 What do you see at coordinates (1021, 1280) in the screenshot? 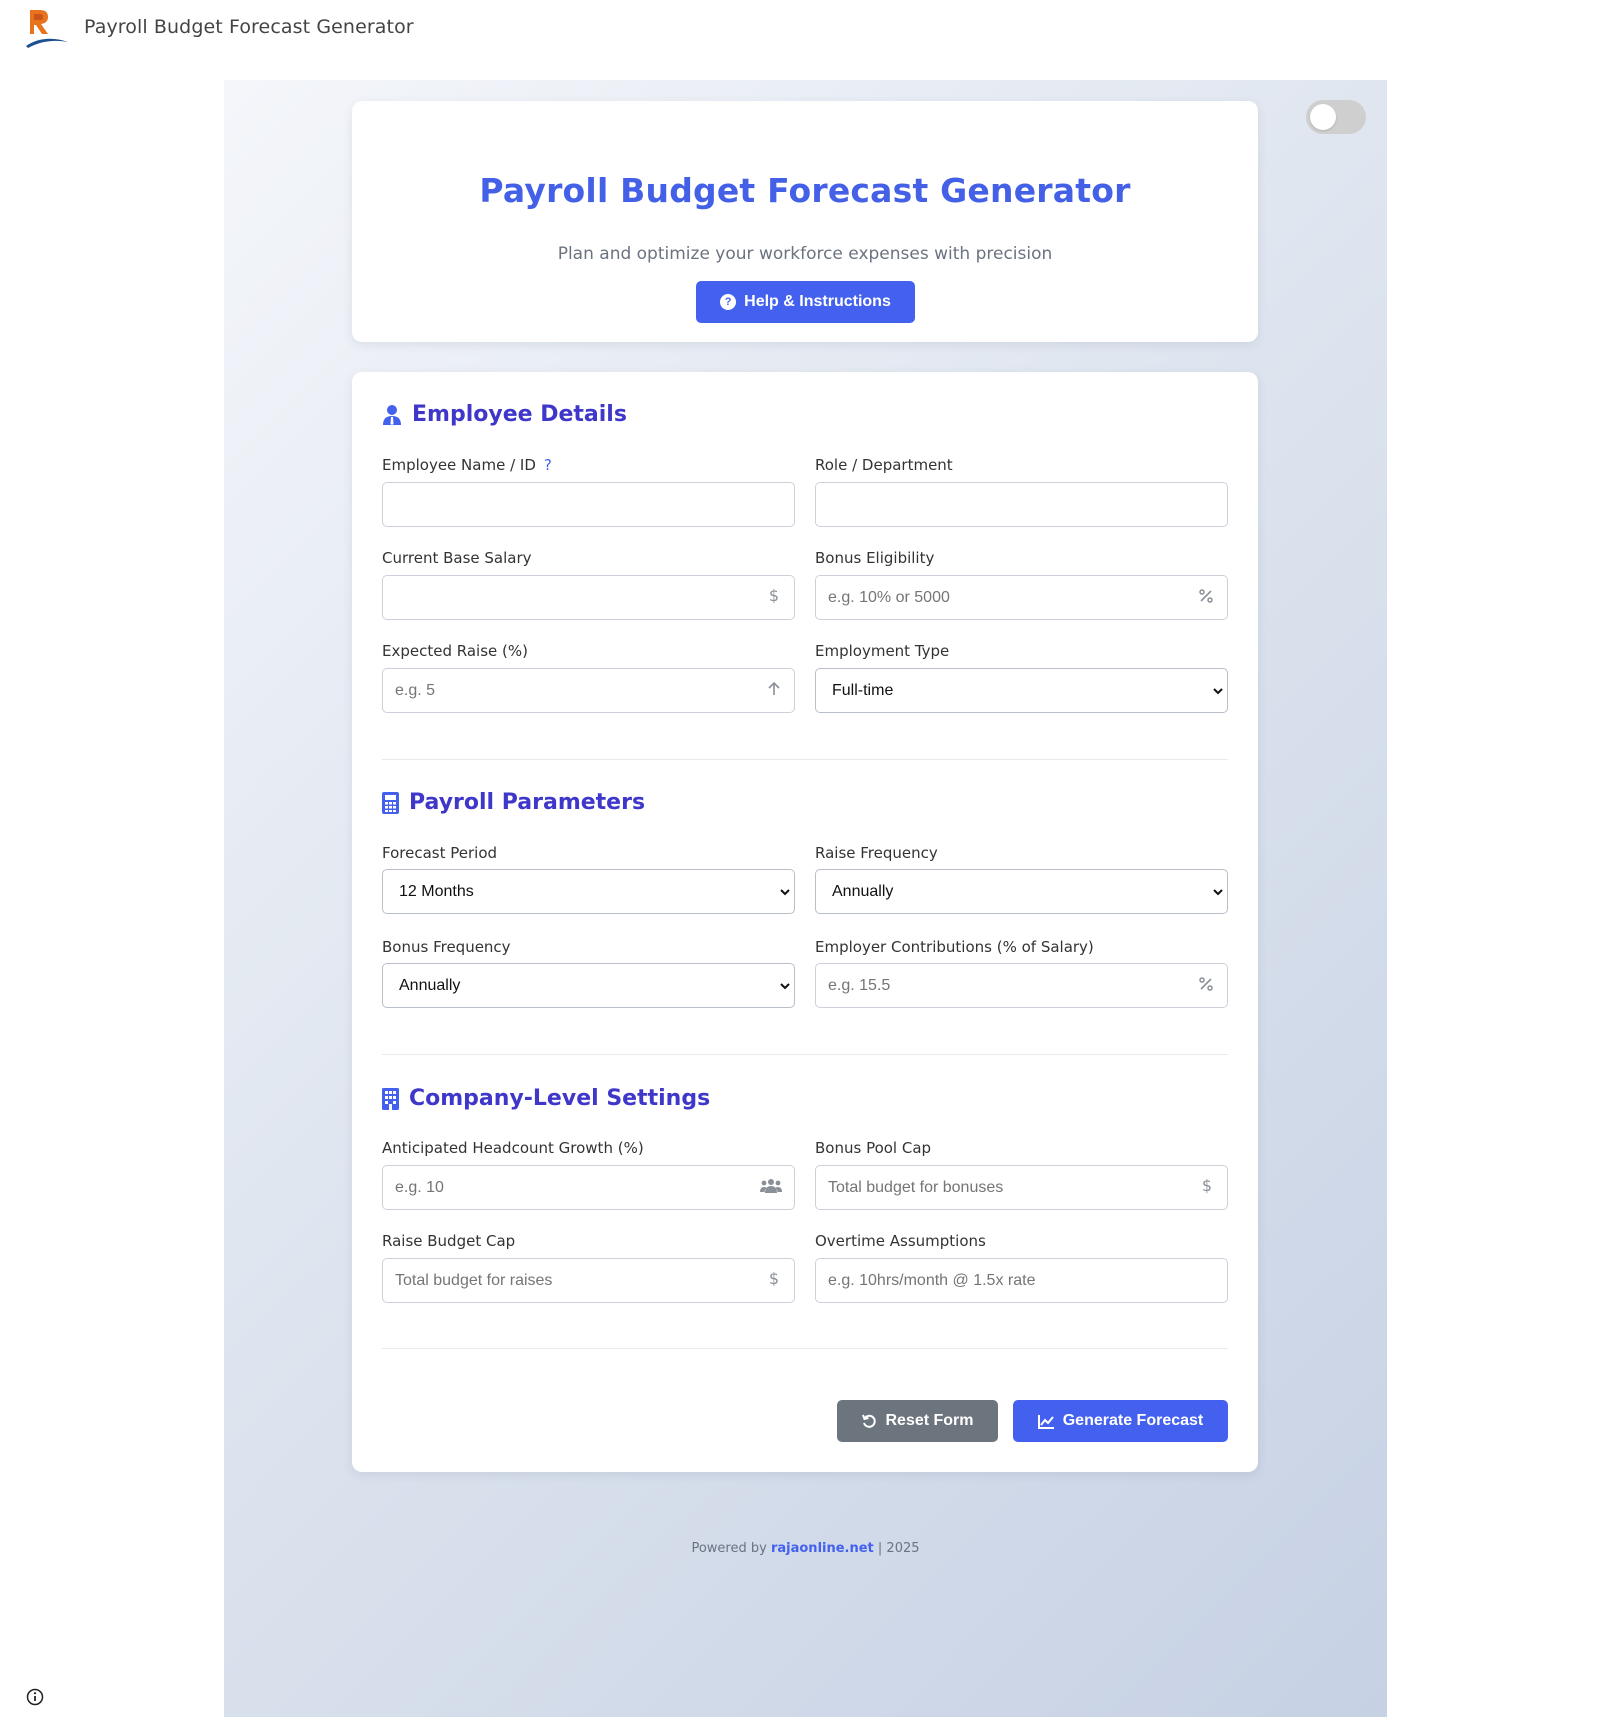
I see `overtime-assumptions-input` at bounding box center [1021, 1280].